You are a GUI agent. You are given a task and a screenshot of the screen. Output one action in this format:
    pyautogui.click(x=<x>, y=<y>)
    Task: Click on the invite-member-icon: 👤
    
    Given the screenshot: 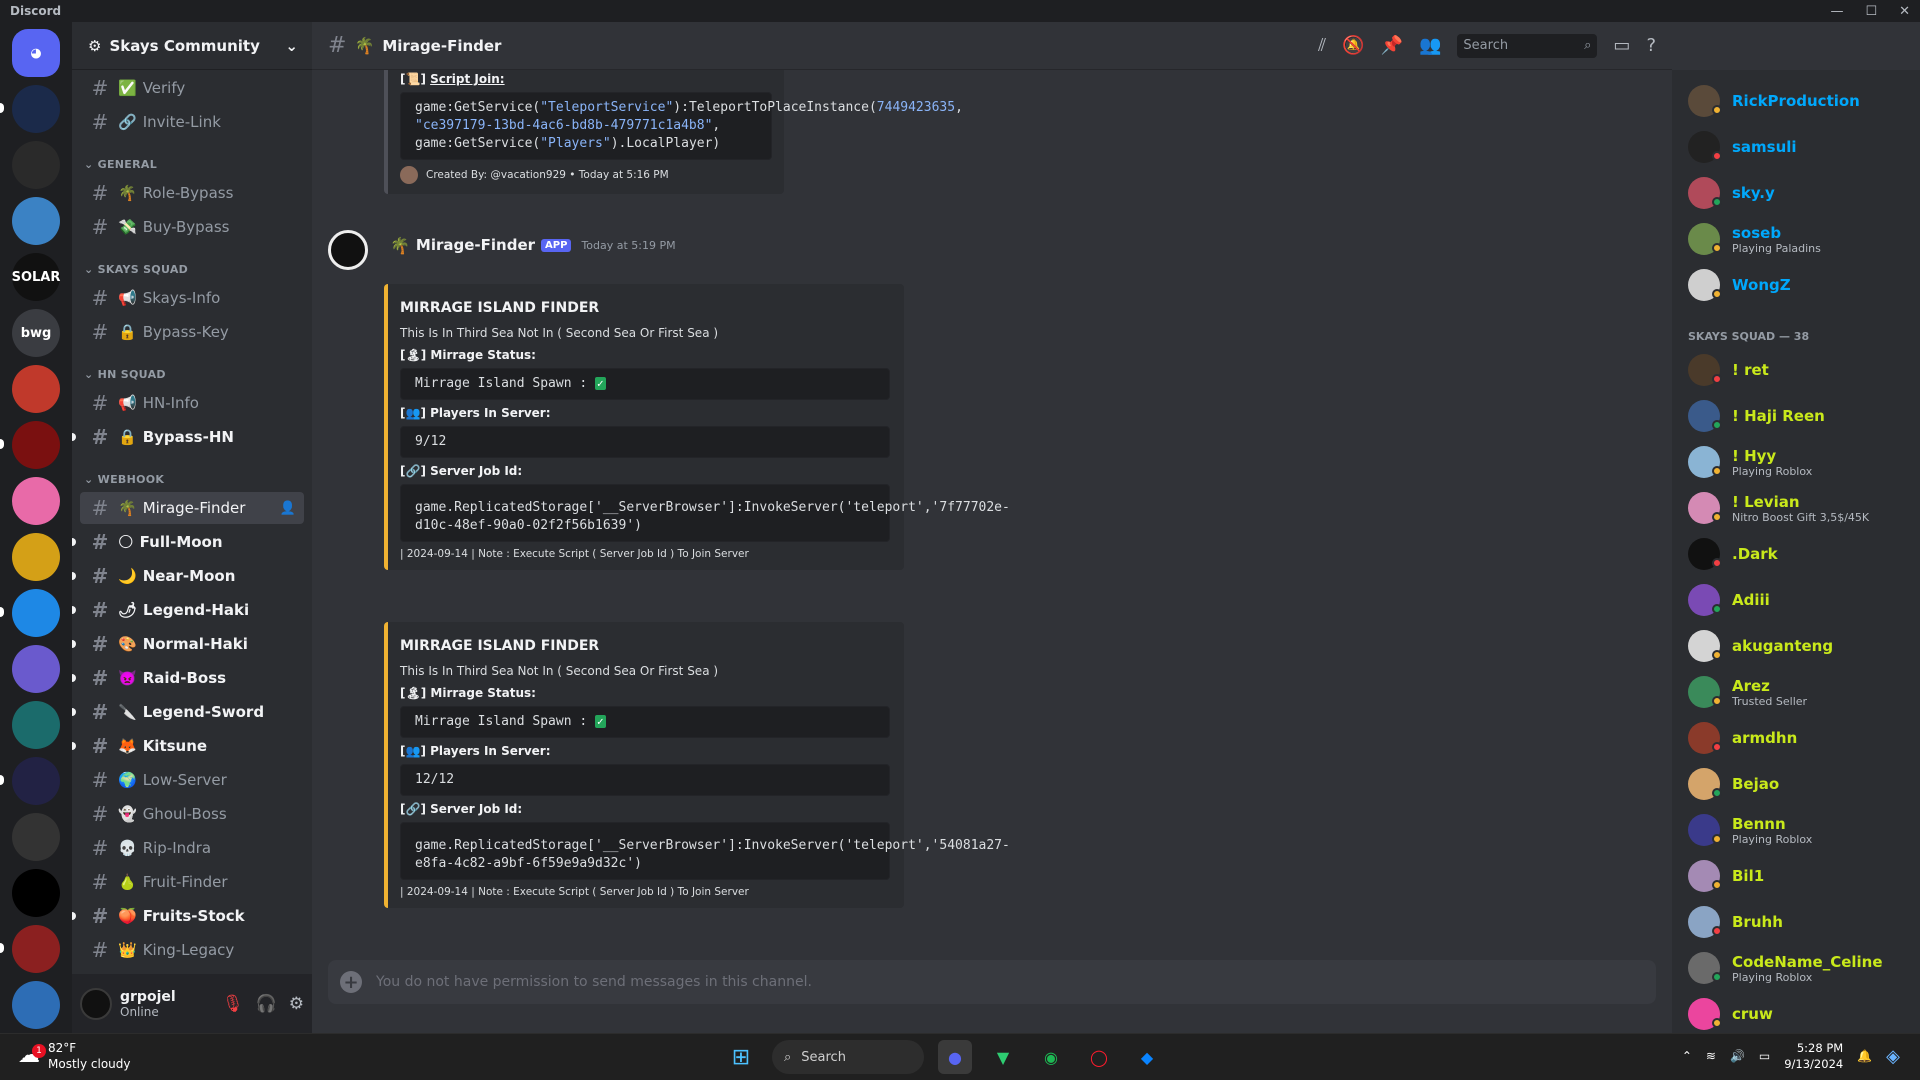 What is the action you would take?
    pyautogui.click(x=288, y=508)
    